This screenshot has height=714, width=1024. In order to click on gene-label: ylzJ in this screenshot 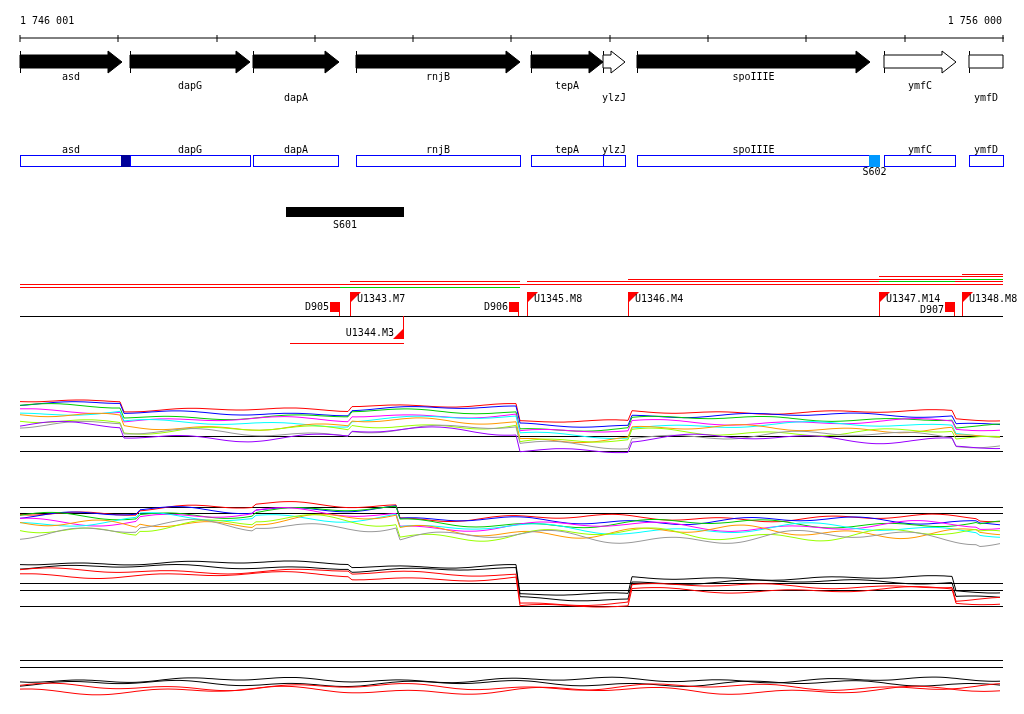, I will do `click(614, 97)`.